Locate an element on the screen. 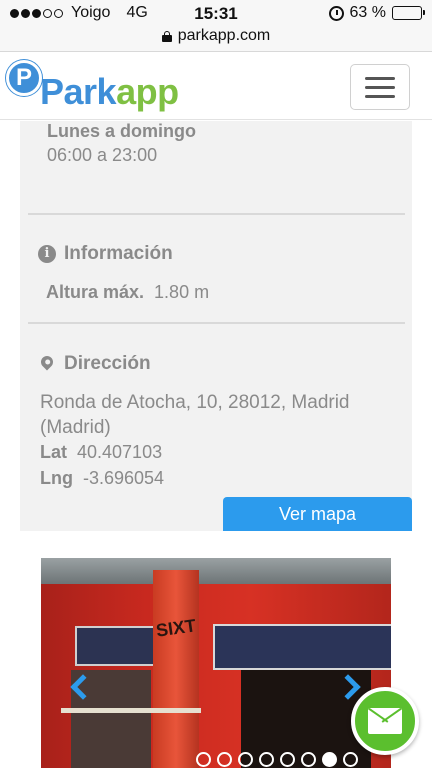 This screenshot has height=768, width=432. latitude-row: Lat 40.407103 is located at coordinates (101, 452).